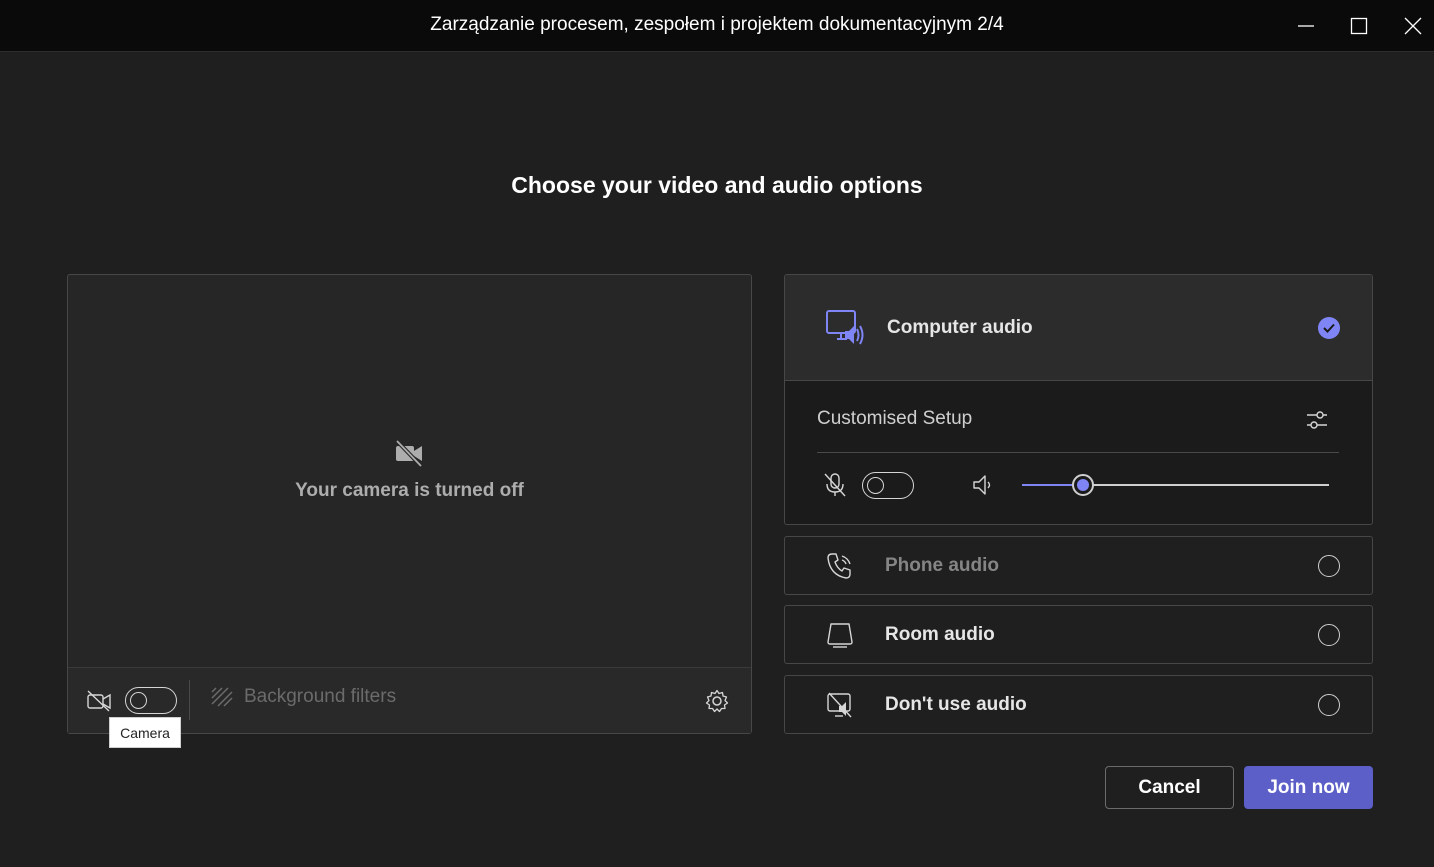 This screenshot has width=1434, height=867. Describe the element at coordinates (1083, 485) in the screenshot. I see `speaker-volume-thumb` at that location.